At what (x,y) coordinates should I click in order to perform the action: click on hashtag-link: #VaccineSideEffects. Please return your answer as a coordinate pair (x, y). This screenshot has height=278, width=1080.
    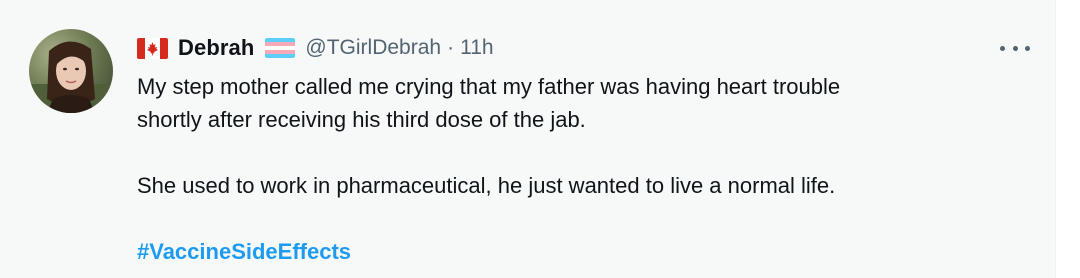
    Looking at the image, I should click on (244, 251).